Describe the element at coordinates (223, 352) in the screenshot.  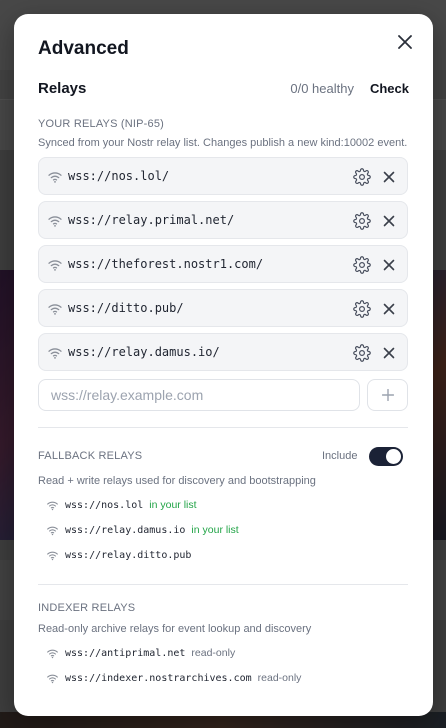
I see `relay-item: wss://relay.damus.io/` at that location.